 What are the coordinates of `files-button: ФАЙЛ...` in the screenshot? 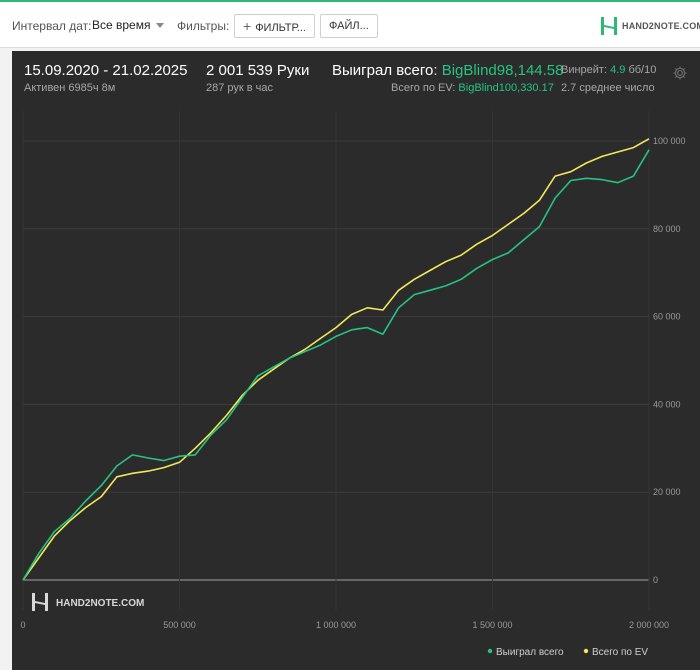 It's located at (349, 26).